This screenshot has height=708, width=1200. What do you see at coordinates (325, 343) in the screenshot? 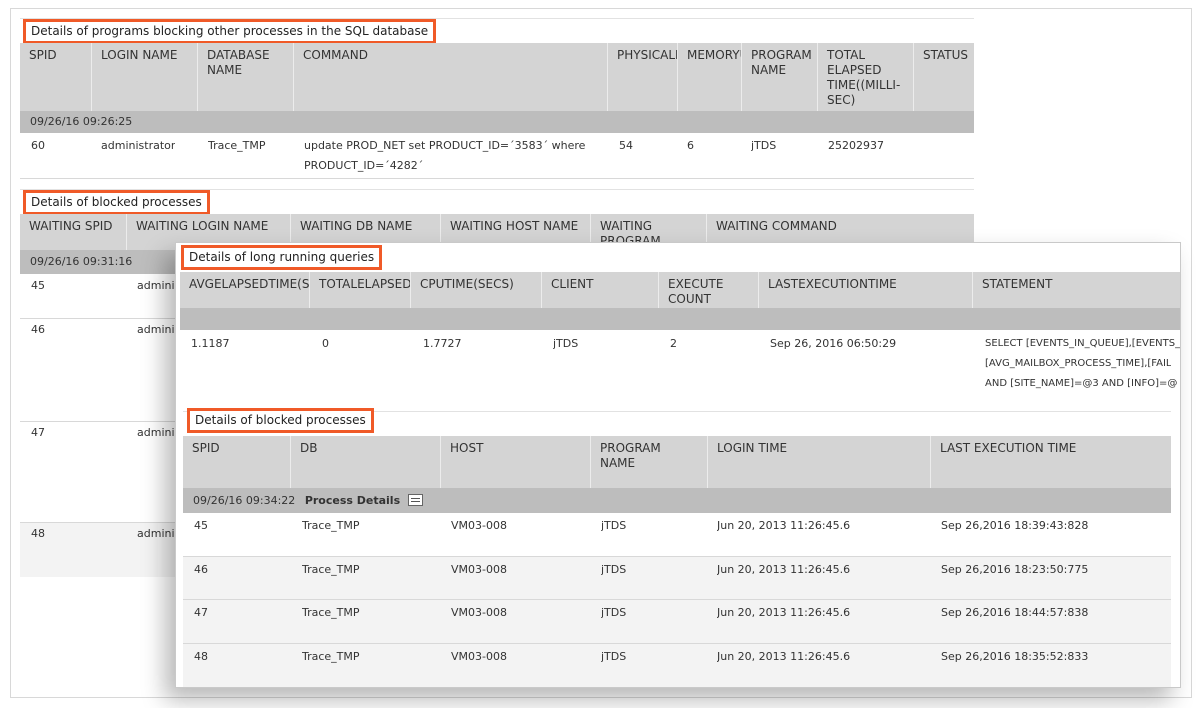
I see `cell-total-elapsed: 0` at bounding box center [325, 343].